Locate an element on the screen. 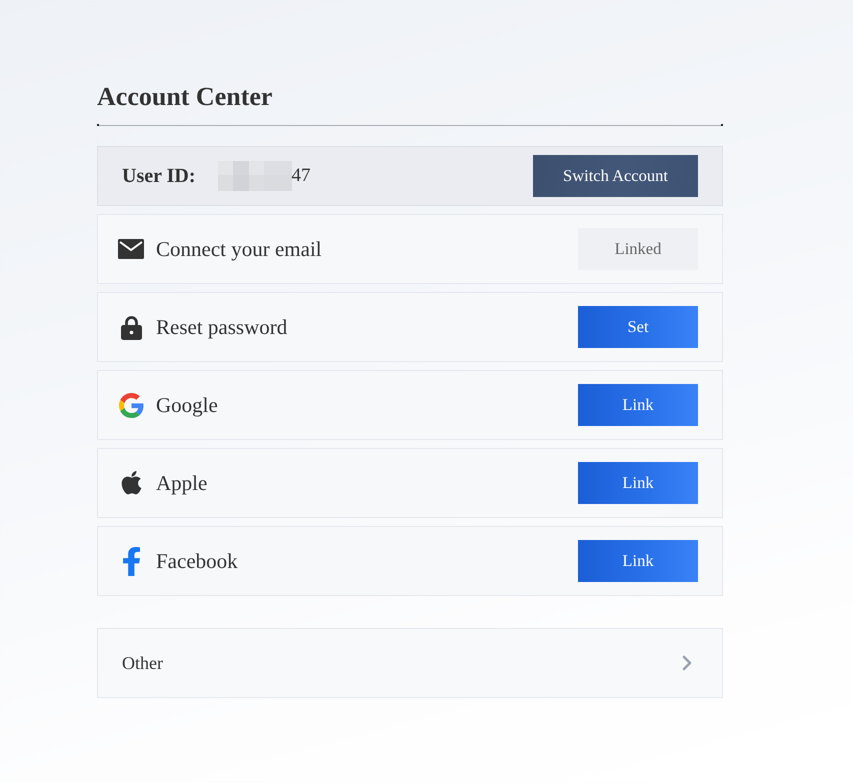  chevron-right-icon is located at coordinates (687, 663).